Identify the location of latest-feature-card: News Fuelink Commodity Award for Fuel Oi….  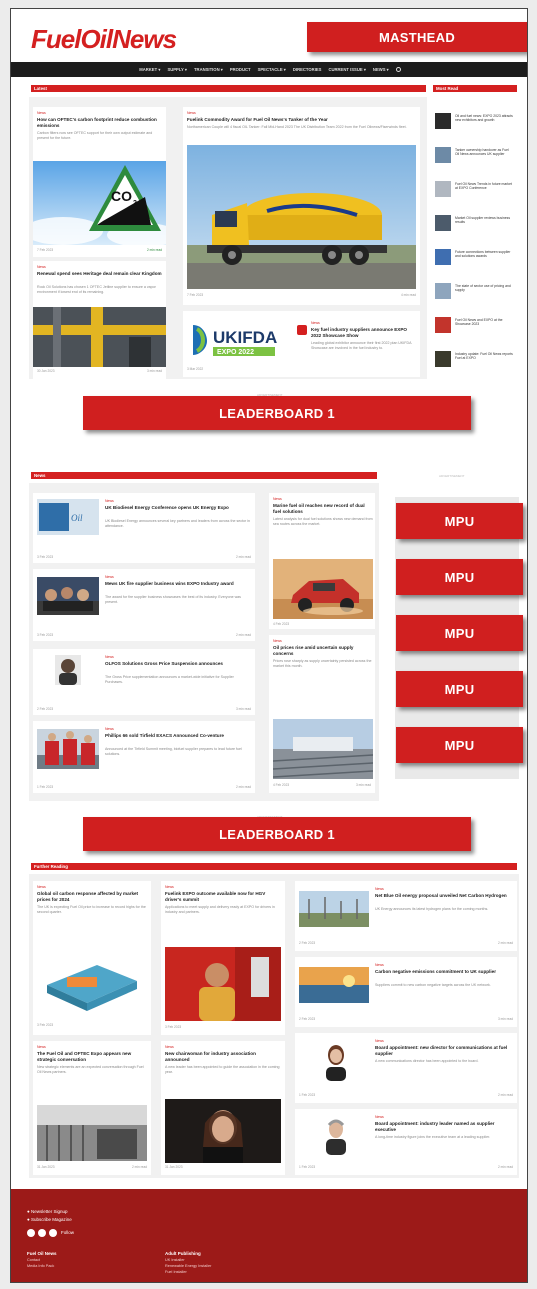
(301, 206).